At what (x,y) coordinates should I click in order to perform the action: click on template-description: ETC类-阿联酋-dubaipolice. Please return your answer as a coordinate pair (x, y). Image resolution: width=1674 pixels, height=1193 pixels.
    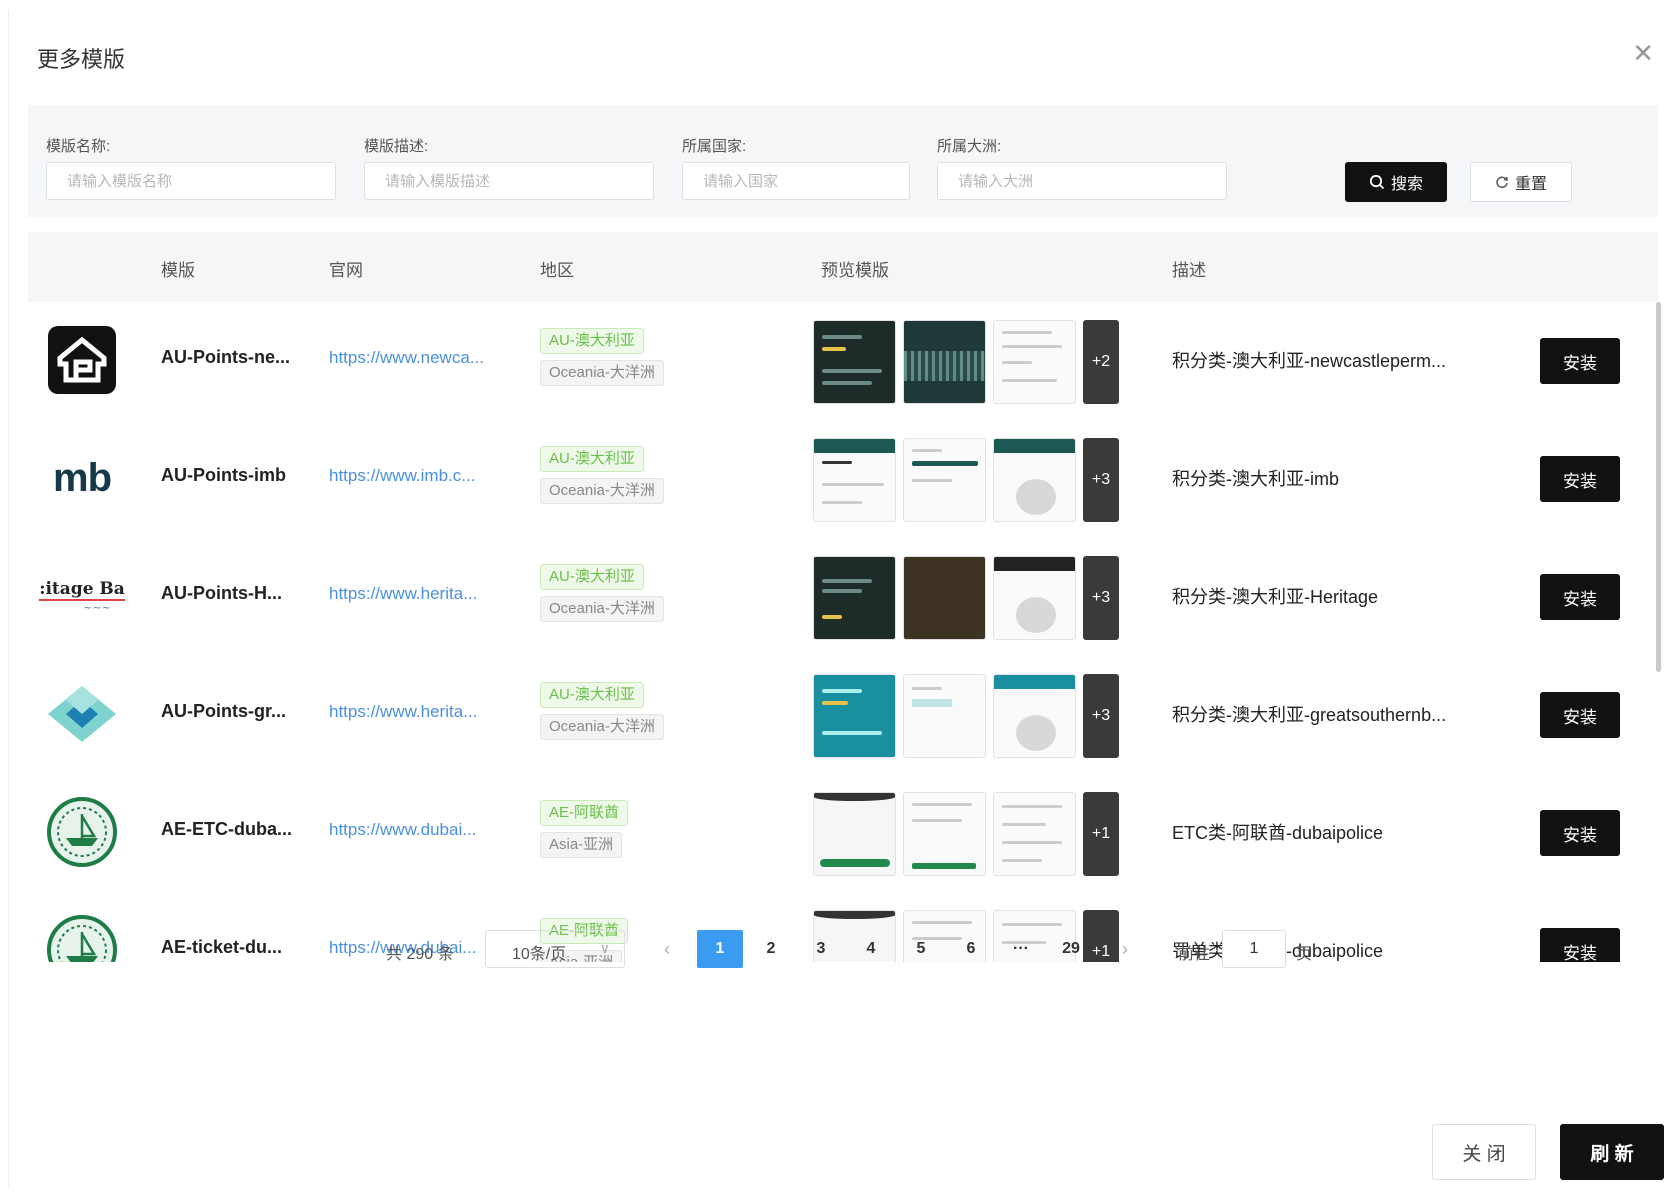
    Looking at the image, I should click on (1278, 833).